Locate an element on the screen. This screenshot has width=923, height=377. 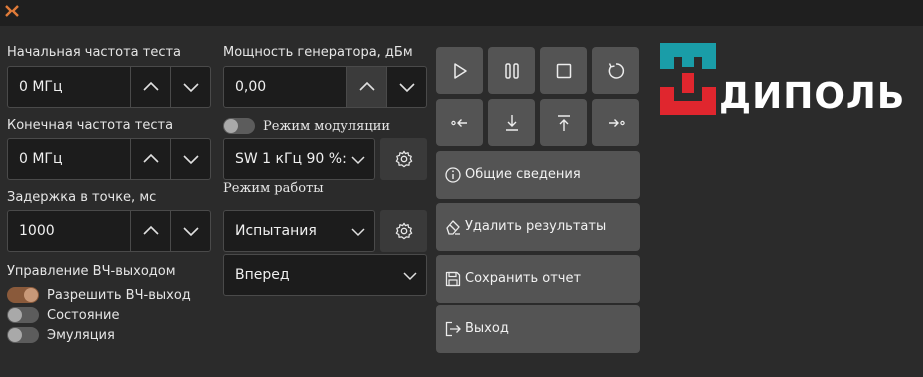
download-button is located at coordinates (511, 122).